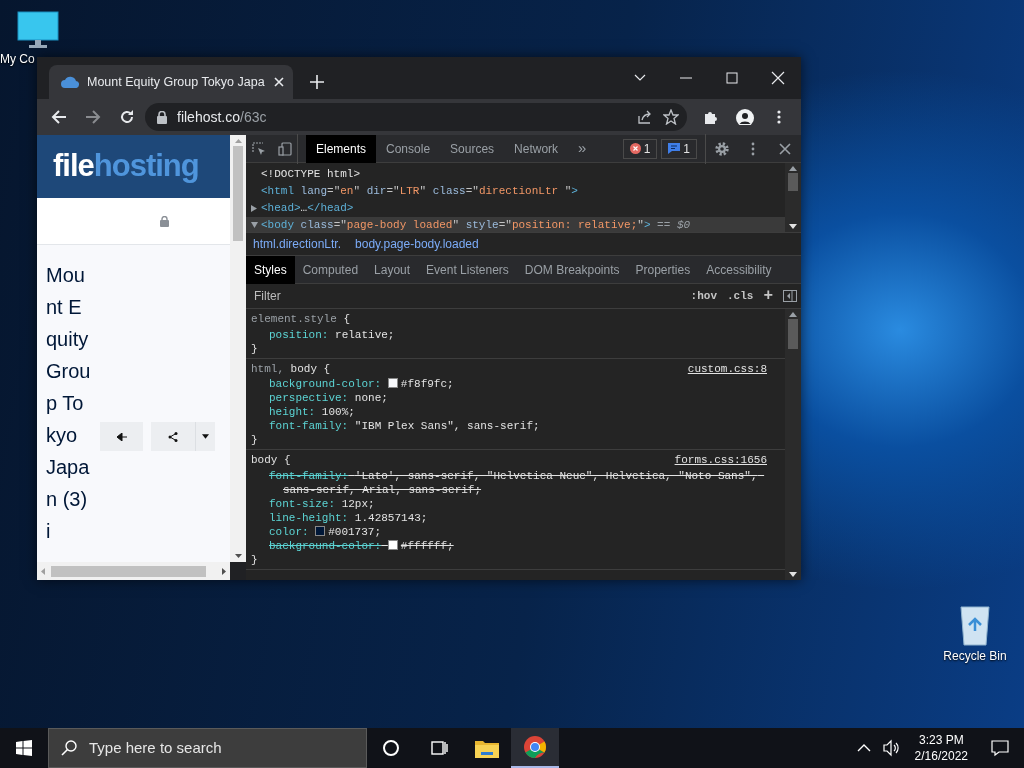 The height and width of the screenshot is (768, 1024). I want to click on css-declaration: font-size: 12px;, so click(516, 503).